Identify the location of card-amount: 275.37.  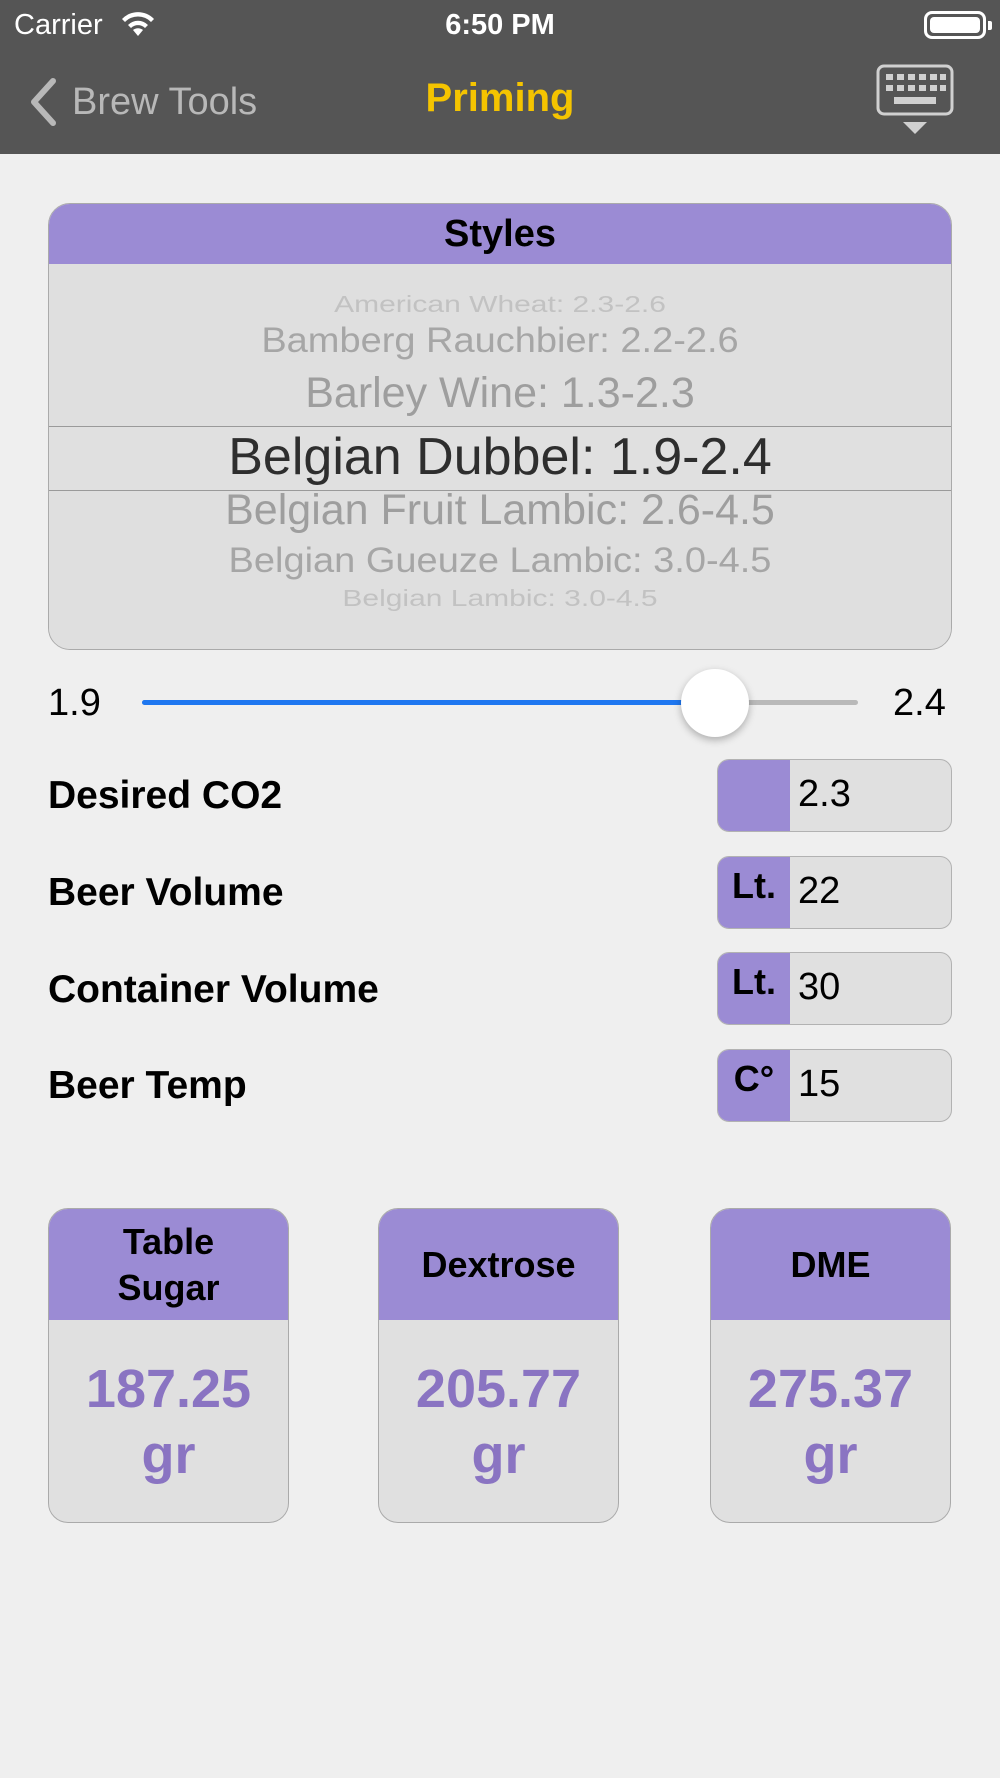
(830, 1389).